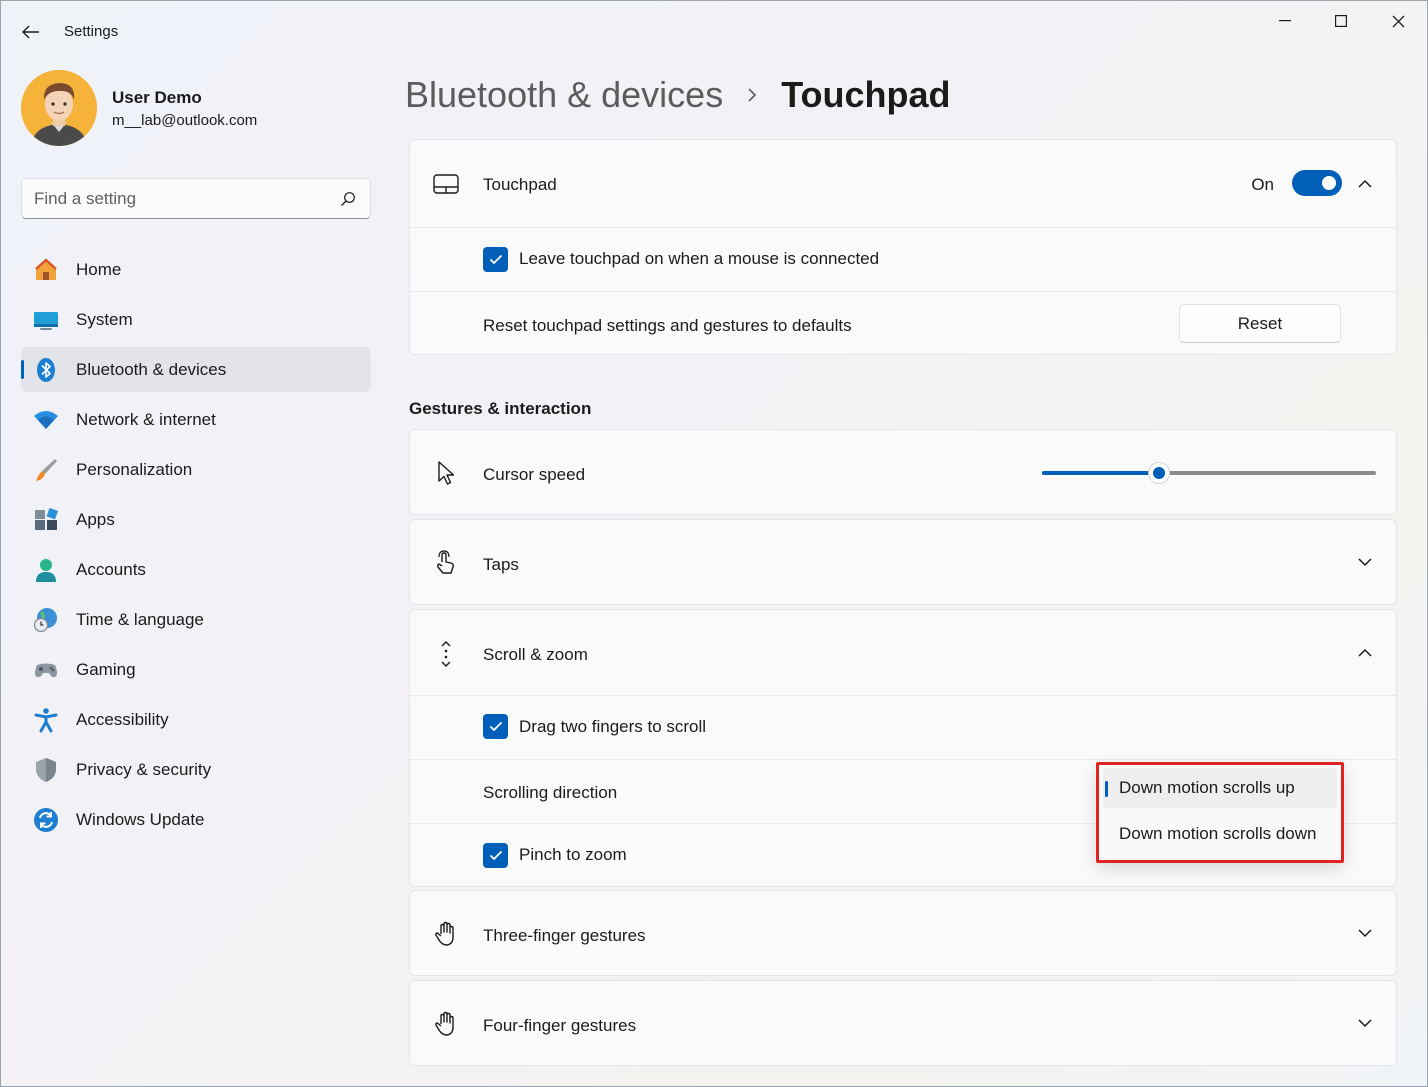 The image size is (1428, 1087). What do you see at coordinates (612, 727) in the screenshot?
I see `drag-two-fingers-label: Drag two fingers to scroll` at bounding box center [612, 727].